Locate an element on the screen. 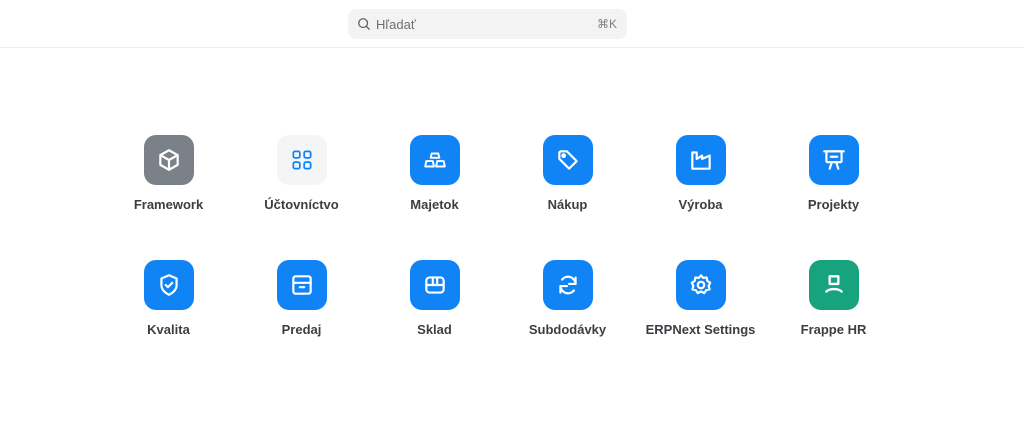 The height and width of the screenshot is (423, 1024). app-label: Kvalita is located at coordinates (168, 329).